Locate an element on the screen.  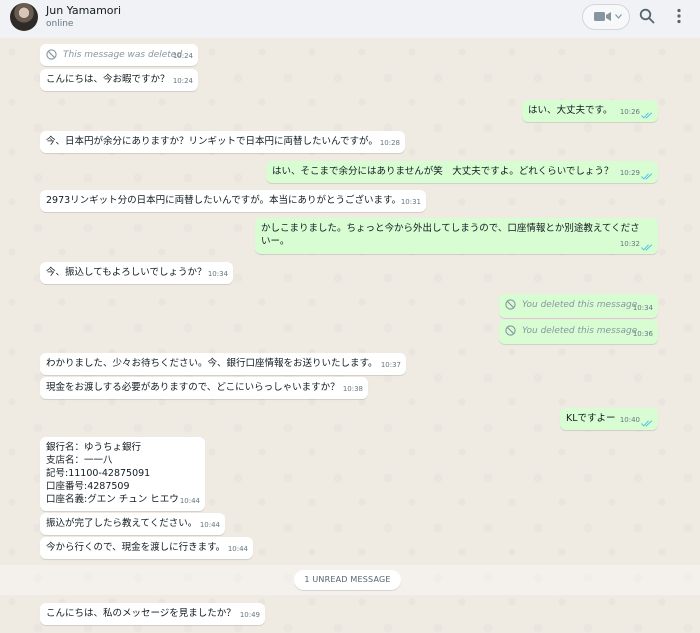
contact-status: online is located at coordinates (60, 24).